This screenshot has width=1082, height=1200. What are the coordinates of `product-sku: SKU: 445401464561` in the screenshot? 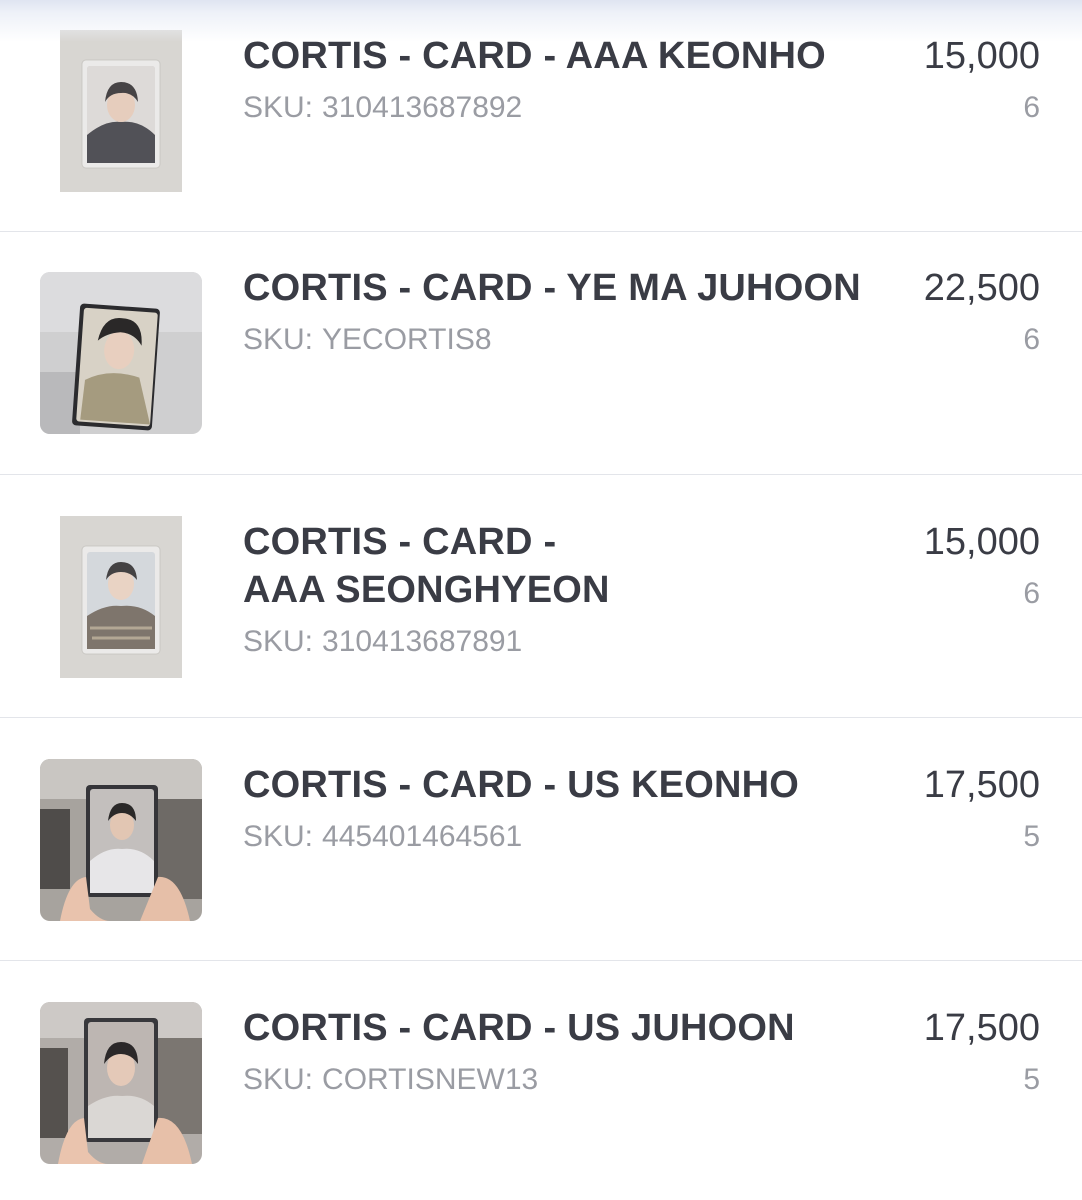 It's located at (382, 837).